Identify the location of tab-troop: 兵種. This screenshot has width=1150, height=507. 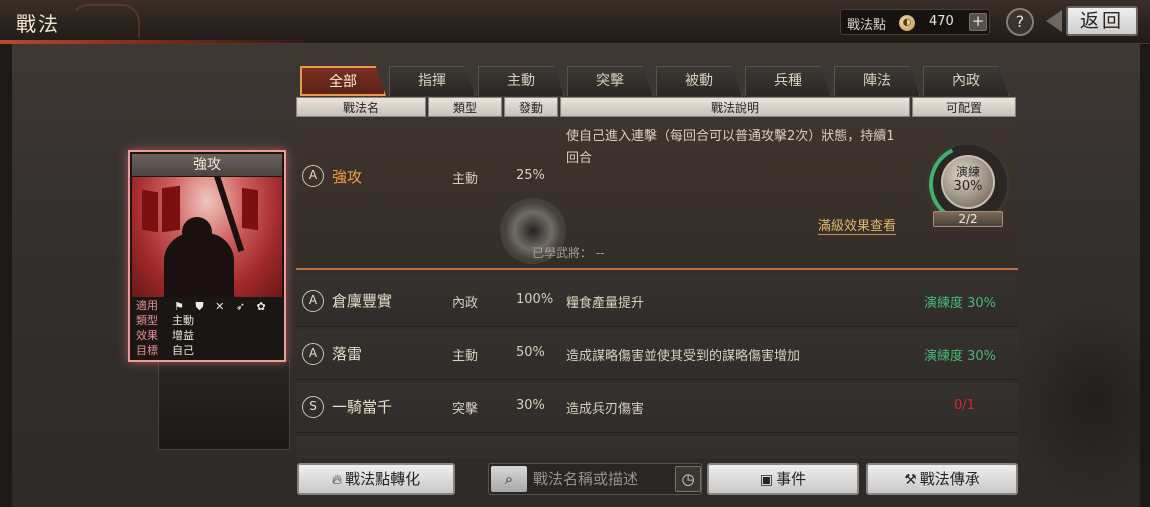
(788, 81).